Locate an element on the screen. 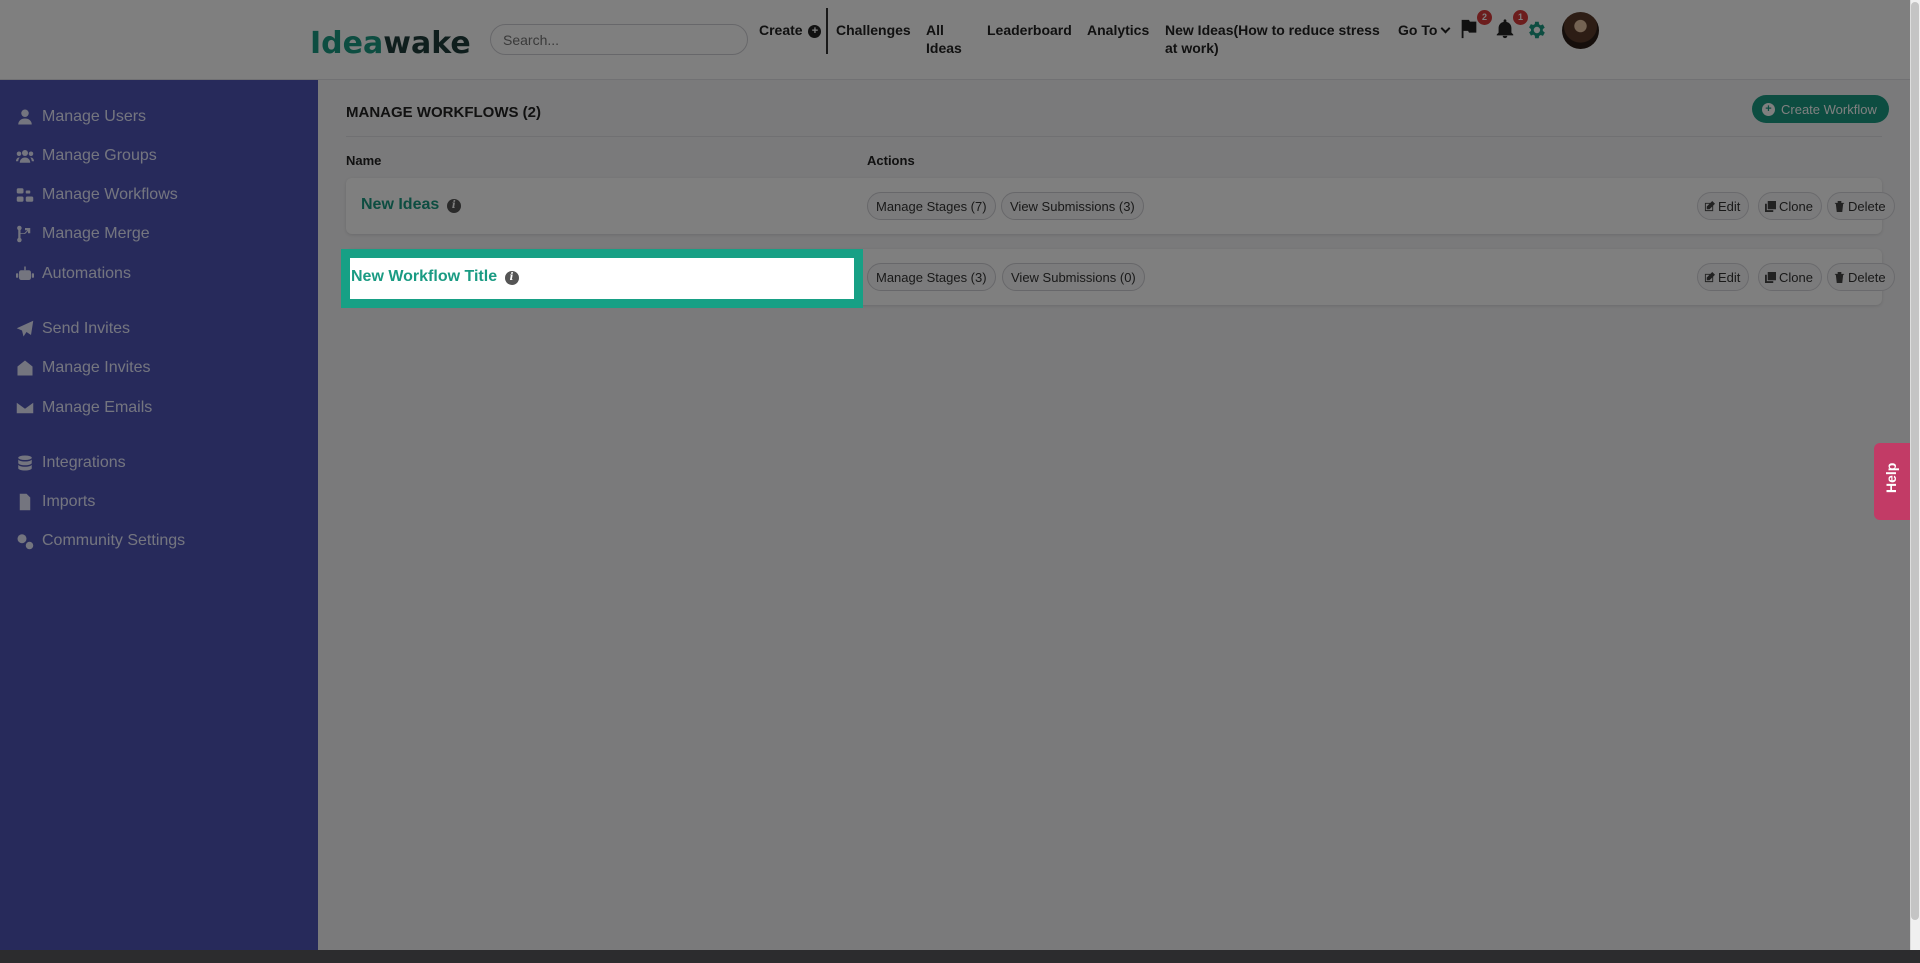 This screenshot has height=963, width=1920. sidebar-item-manage-workflows: Manage Workflows is located at coordinates (97, 195).